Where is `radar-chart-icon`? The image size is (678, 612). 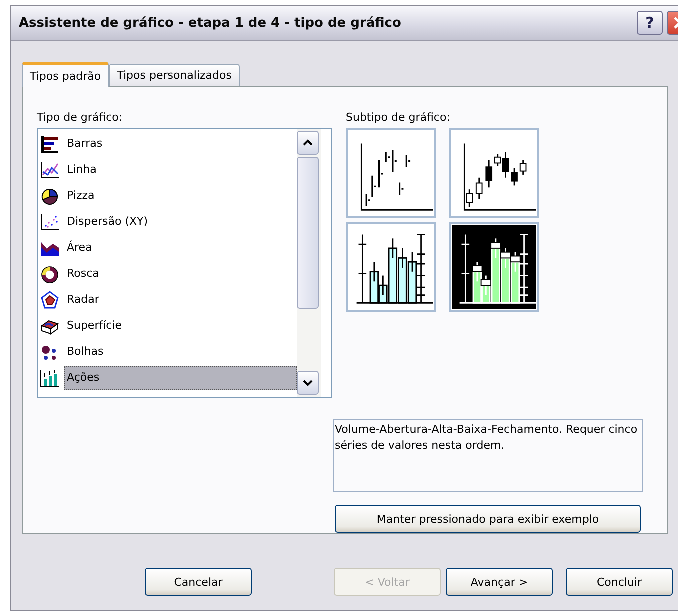 radar-chart-icon is located at coordinates (50, 300).